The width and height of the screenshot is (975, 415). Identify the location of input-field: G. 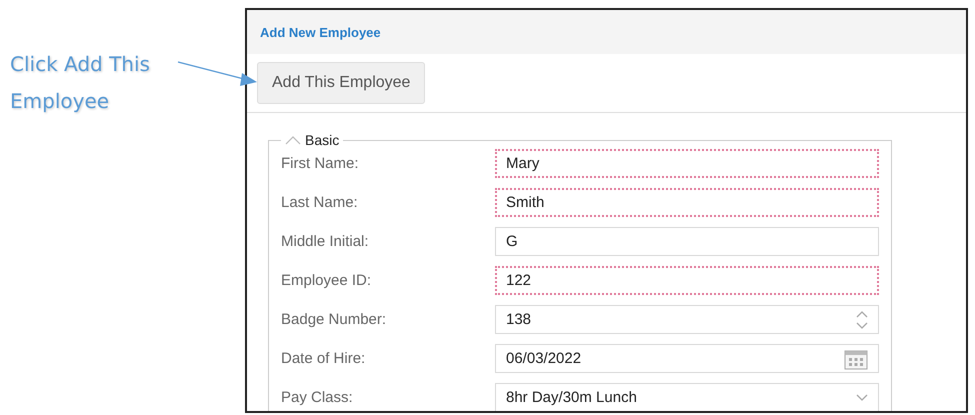
(687, 241).